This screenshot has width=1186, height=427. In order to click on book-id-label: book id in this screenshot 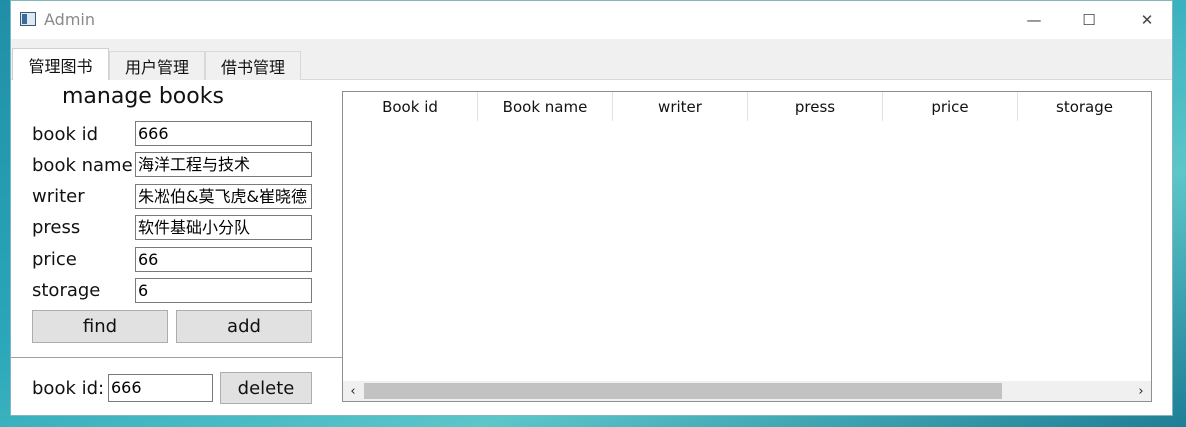, I will do `click(65, 134)`.